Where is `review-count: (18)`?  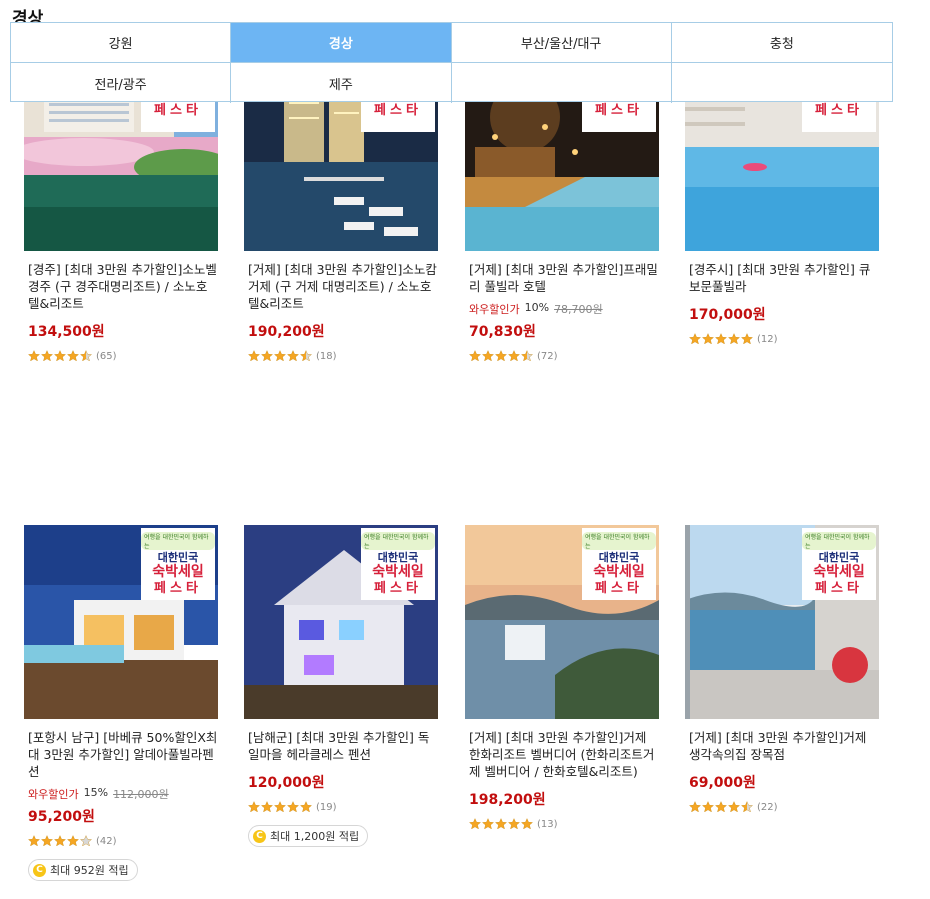
review-count: (18) is located at coordinates (326, 356).